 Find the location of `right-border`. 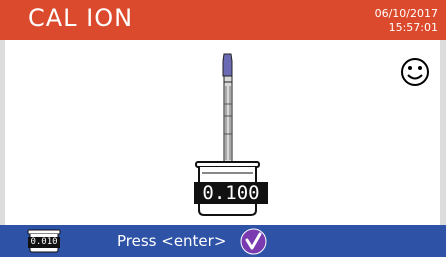

right-border is located at coordinates (443, 132).